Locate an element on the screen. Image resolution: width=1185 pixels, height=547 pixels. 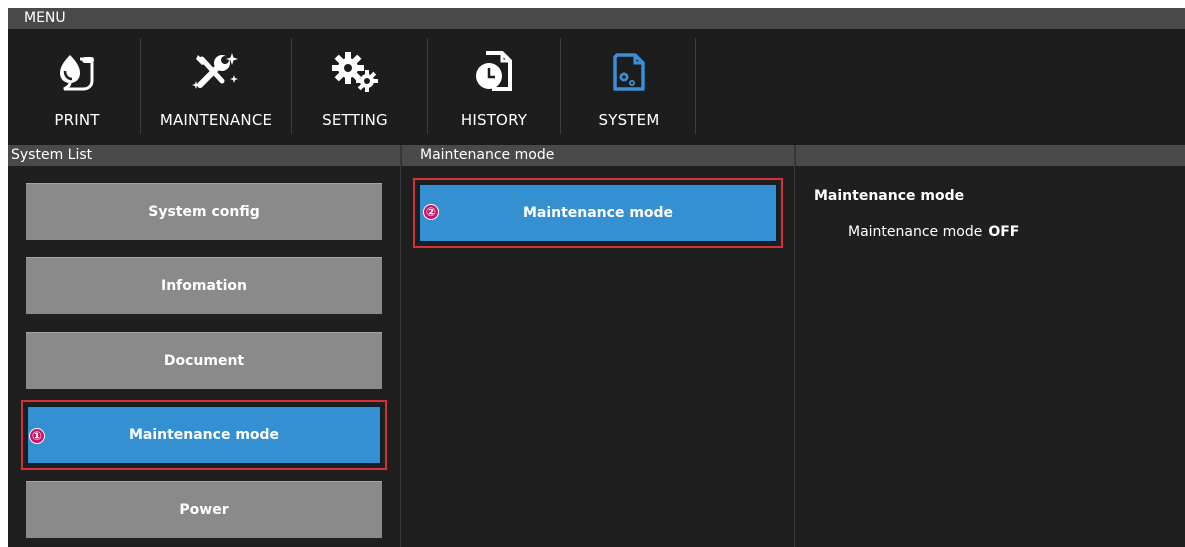
menu-title-bar: MENU is located at coordinates (596, 18).